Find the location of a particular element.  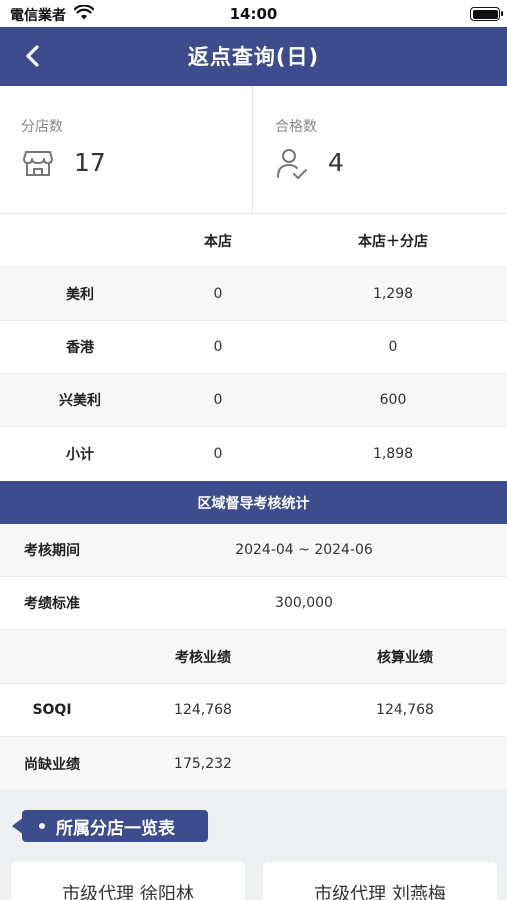

table-row: 香港 0 0 is located at coordinates (253, 347).